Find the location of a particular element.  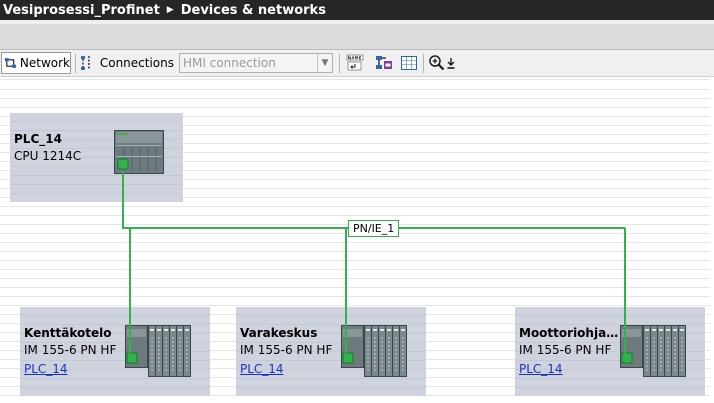

dropdown-arrow-icon: ▼ is located at coordinates (324, 63).